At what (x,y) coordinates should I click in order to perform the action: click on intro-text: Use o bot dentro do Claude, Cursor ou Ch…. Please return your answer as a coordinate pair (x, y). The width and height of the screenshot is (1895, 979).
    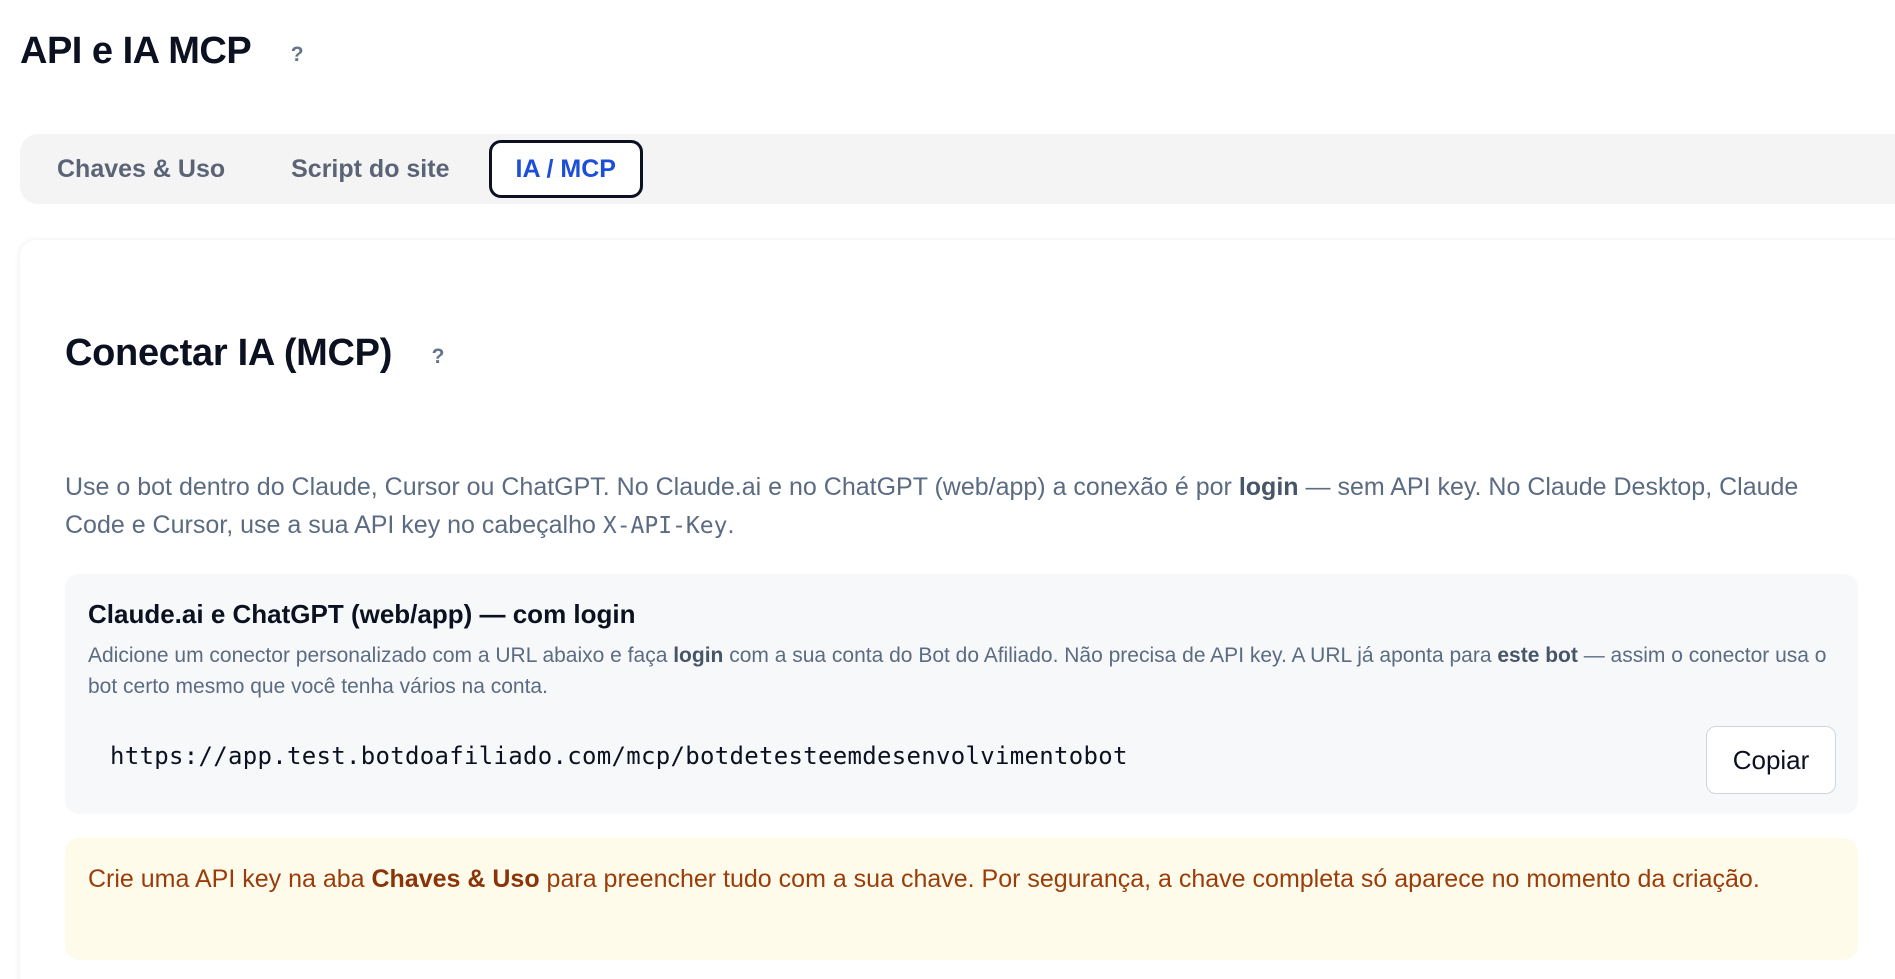
    Looking at the image, I should click on (965, 506).